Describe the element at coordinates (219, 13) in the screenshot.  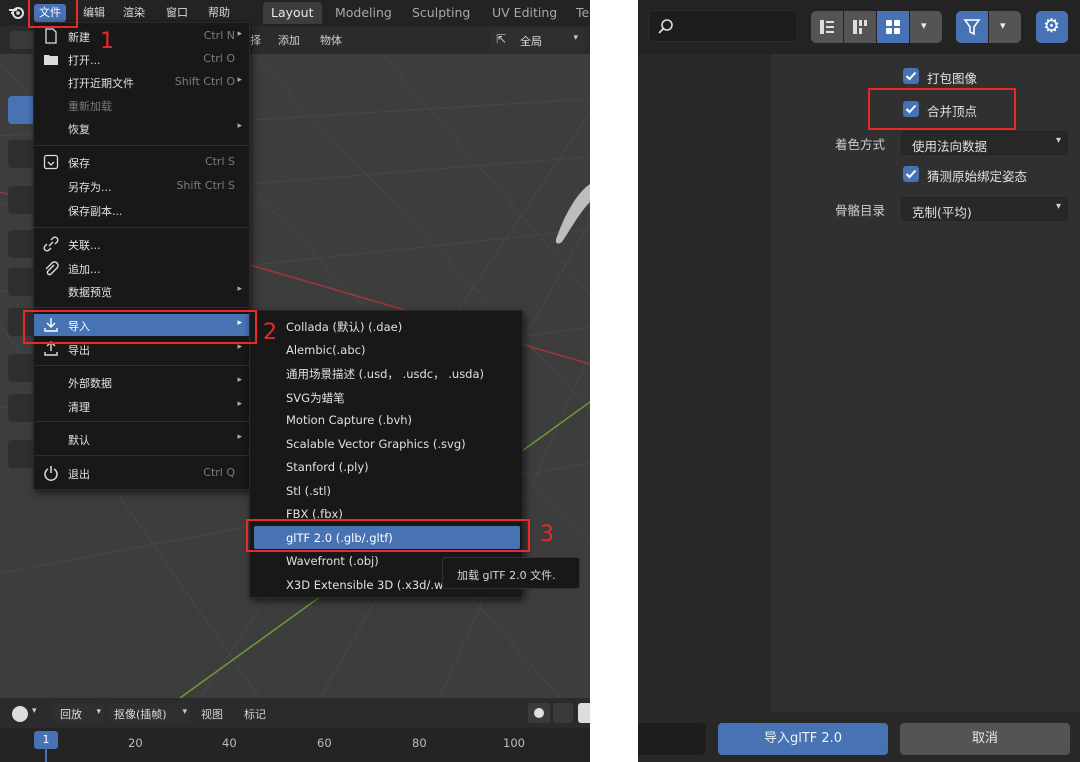
I see `menu-help: 帮助` at that location.